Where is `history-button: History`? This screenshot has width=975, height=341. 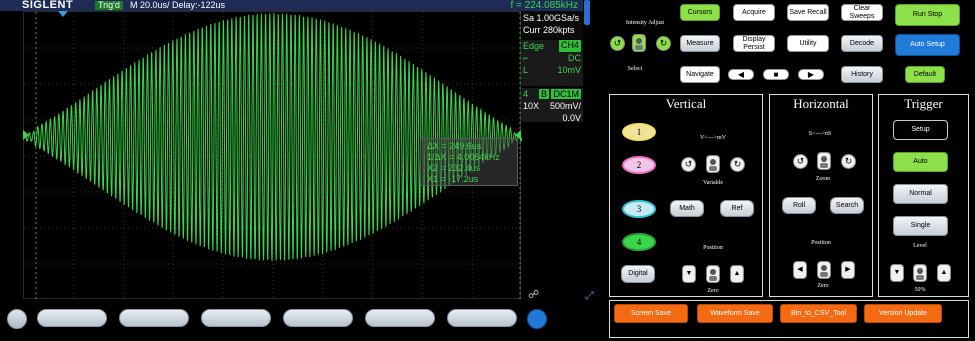
history-button: History is located at coordinates (862, 74).